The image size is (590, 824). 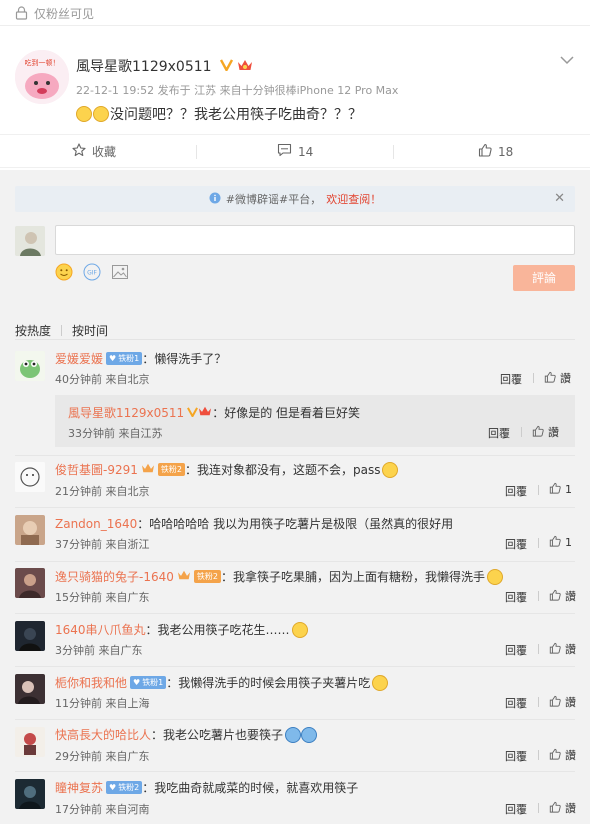 I want to click on notice-link: 欢迎查阅！, so click(x=353, y=199).